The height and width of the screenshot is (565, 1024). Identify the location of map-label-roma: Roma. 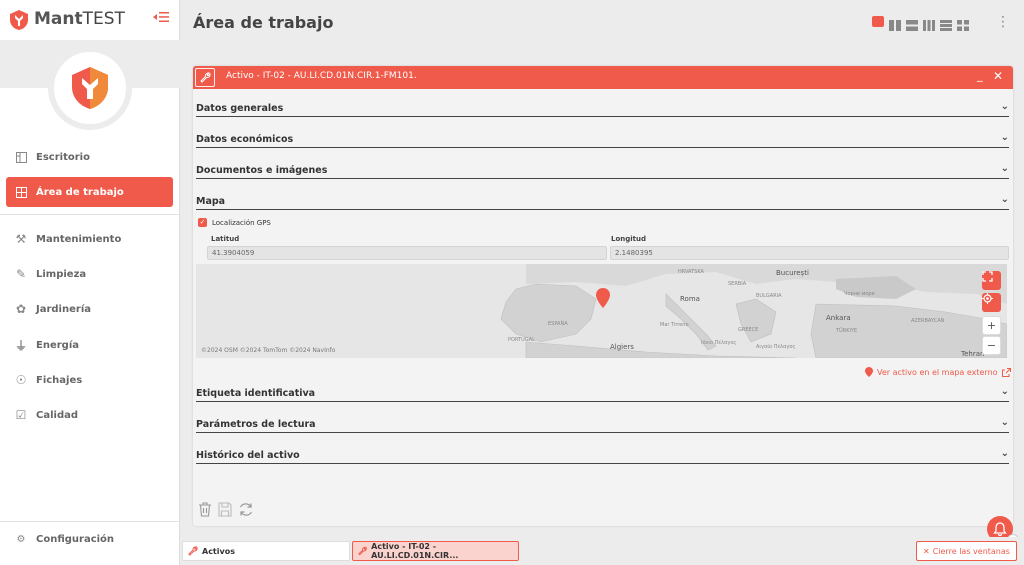
(690, 299).